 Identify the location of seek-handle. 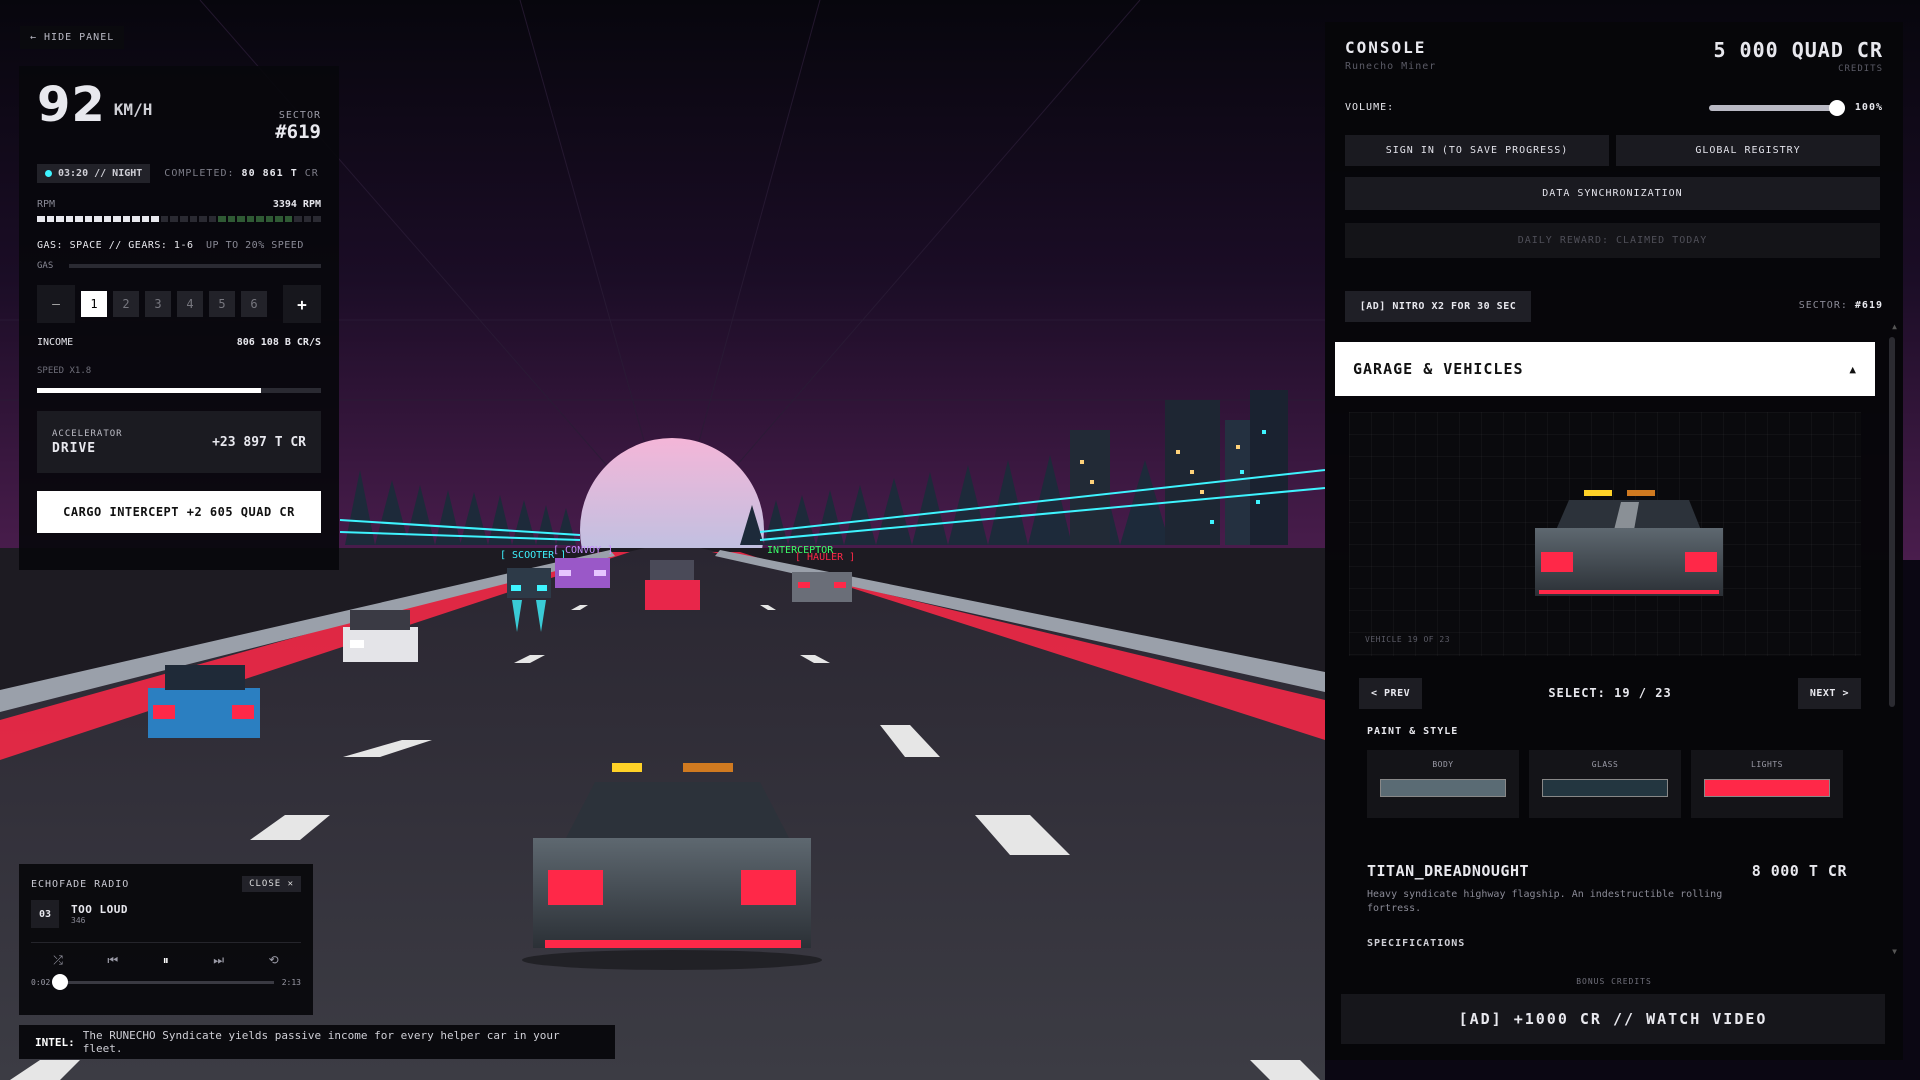
(60, 982).